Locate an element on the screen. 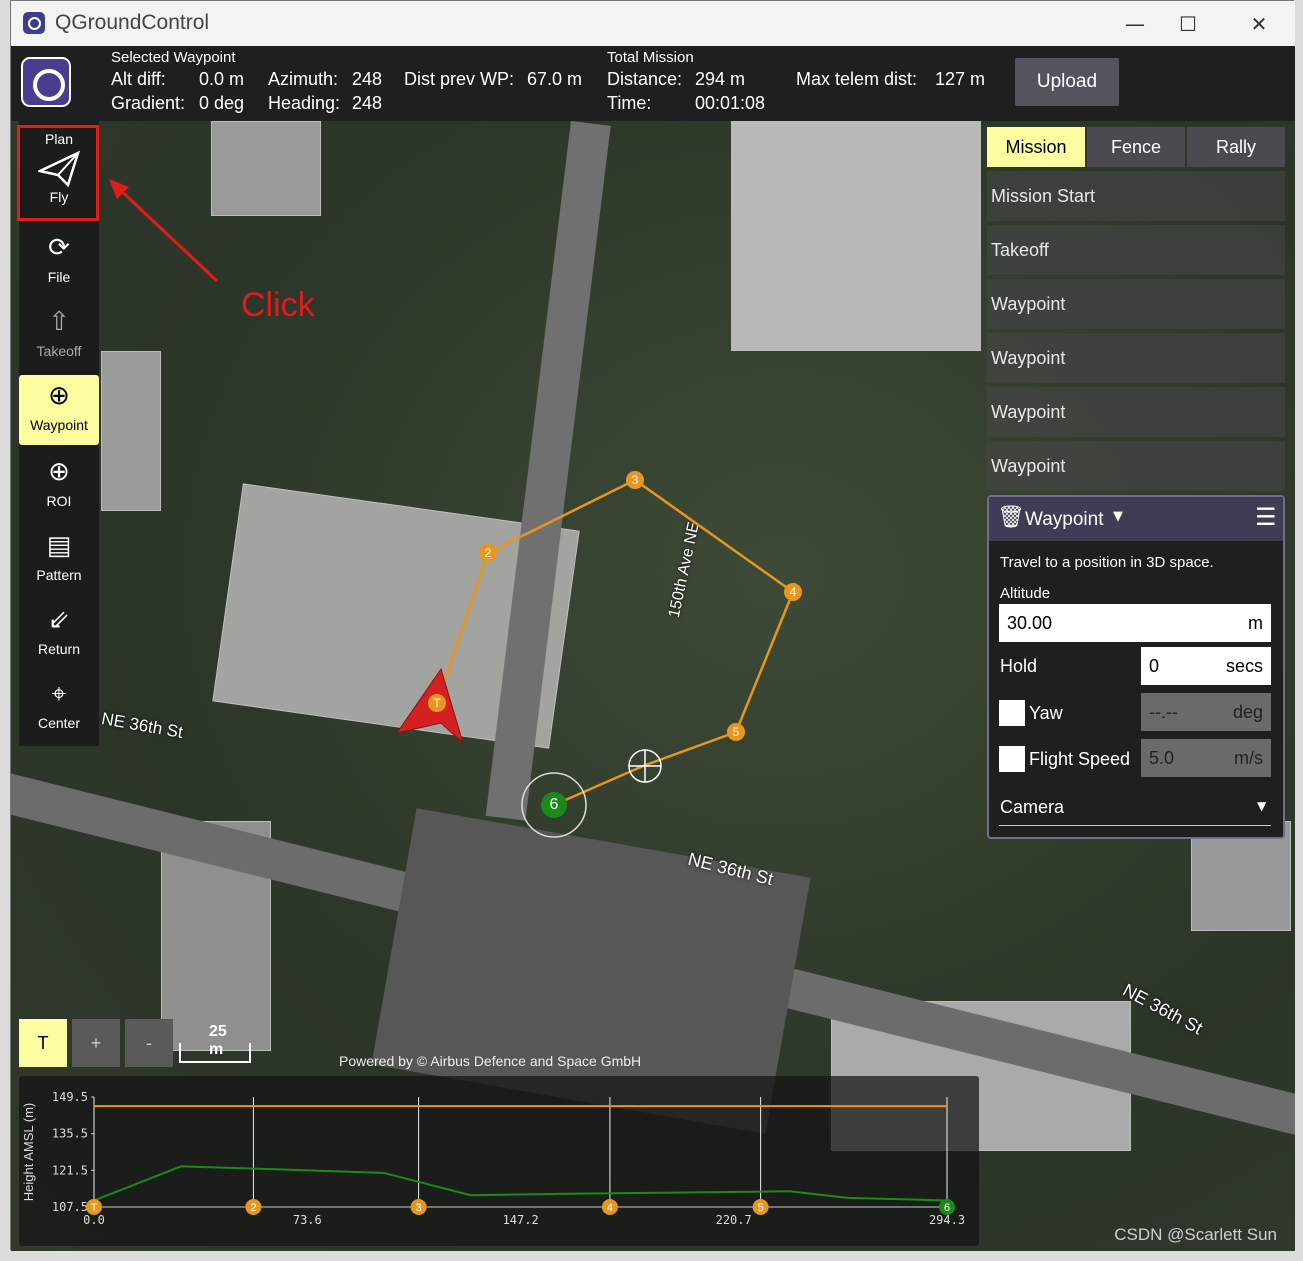 The image size is (1303, 1261). flight-speed-input: 5.0 m/s is located at coordinates (1206, 758).